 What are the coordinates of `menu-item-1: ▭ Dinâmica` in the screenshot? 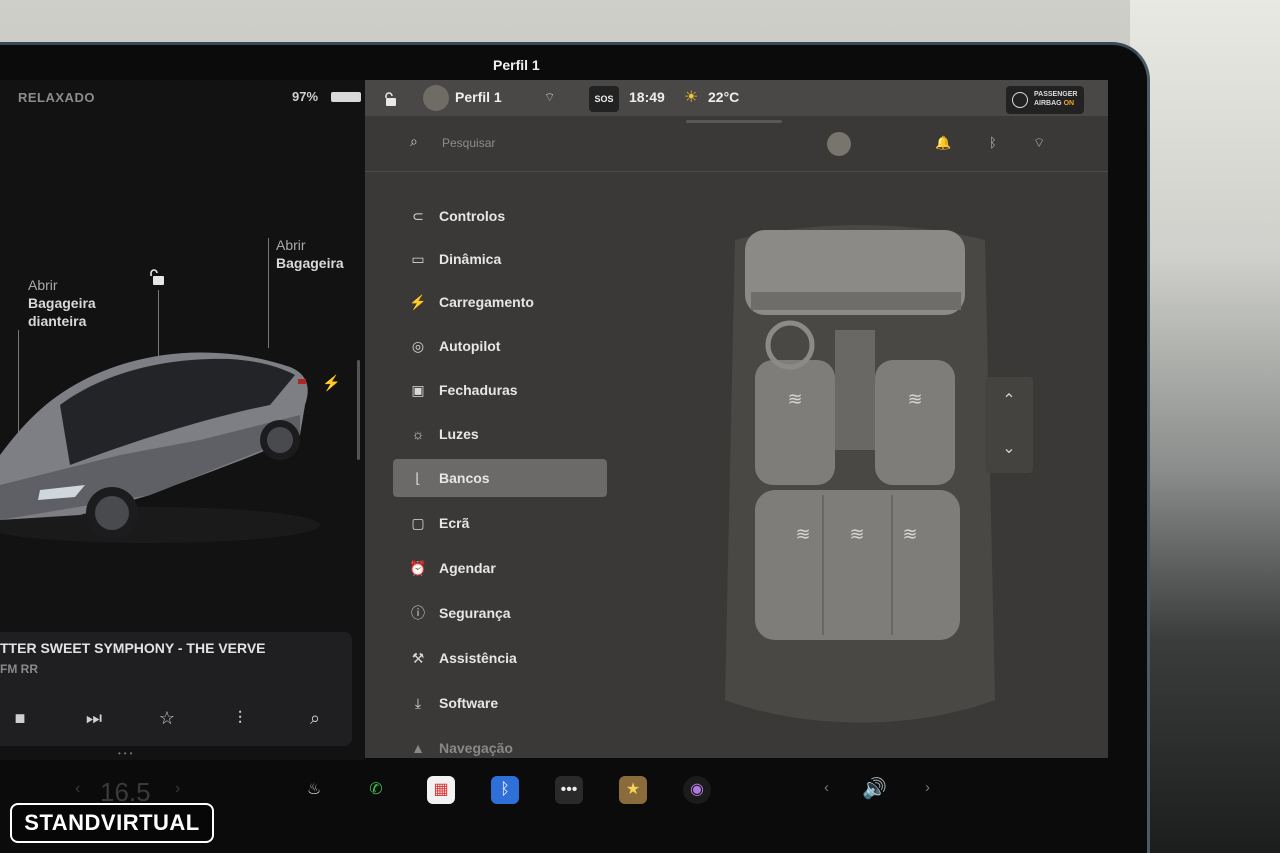 It's located at (500, 259).